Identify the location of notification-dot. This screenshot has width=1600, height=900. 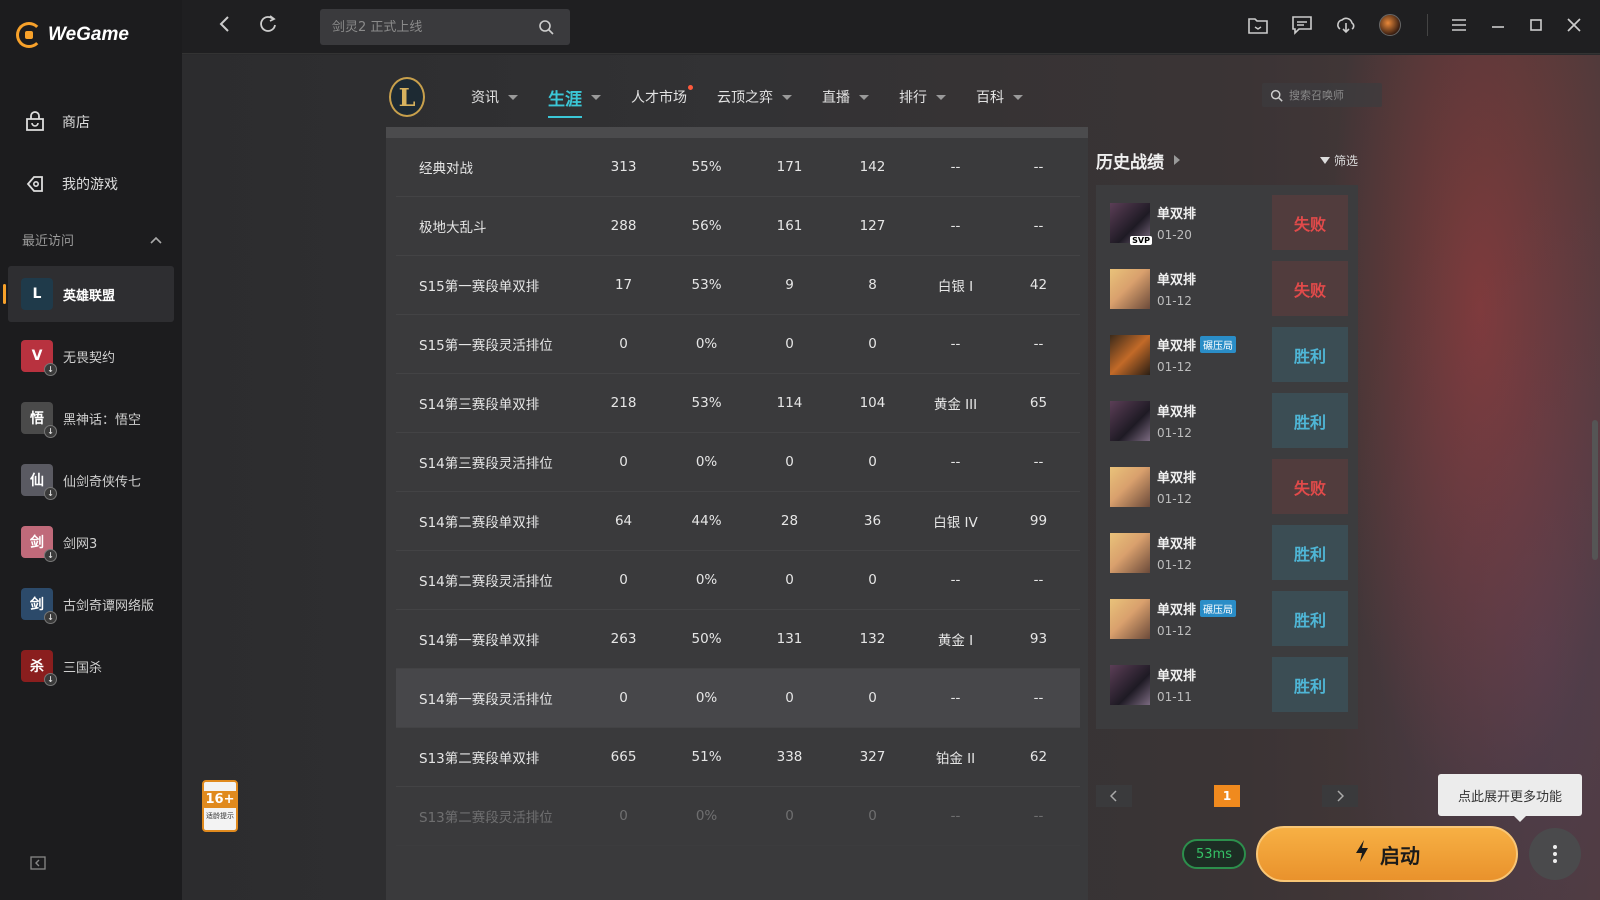
(690, 87).